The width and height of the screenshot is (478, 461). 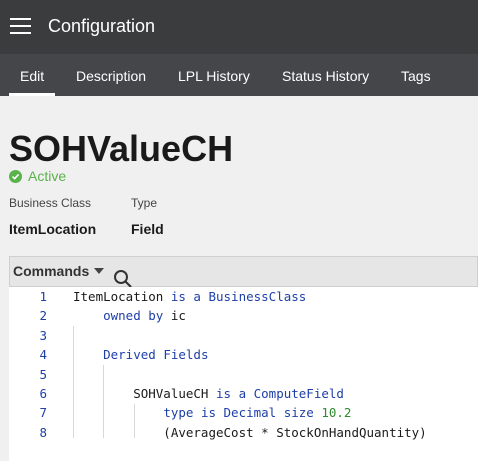 What do you see at coordinates (43, 316) in the screenshot?
I see `line-number: 2` at bounding box center [43, 316].